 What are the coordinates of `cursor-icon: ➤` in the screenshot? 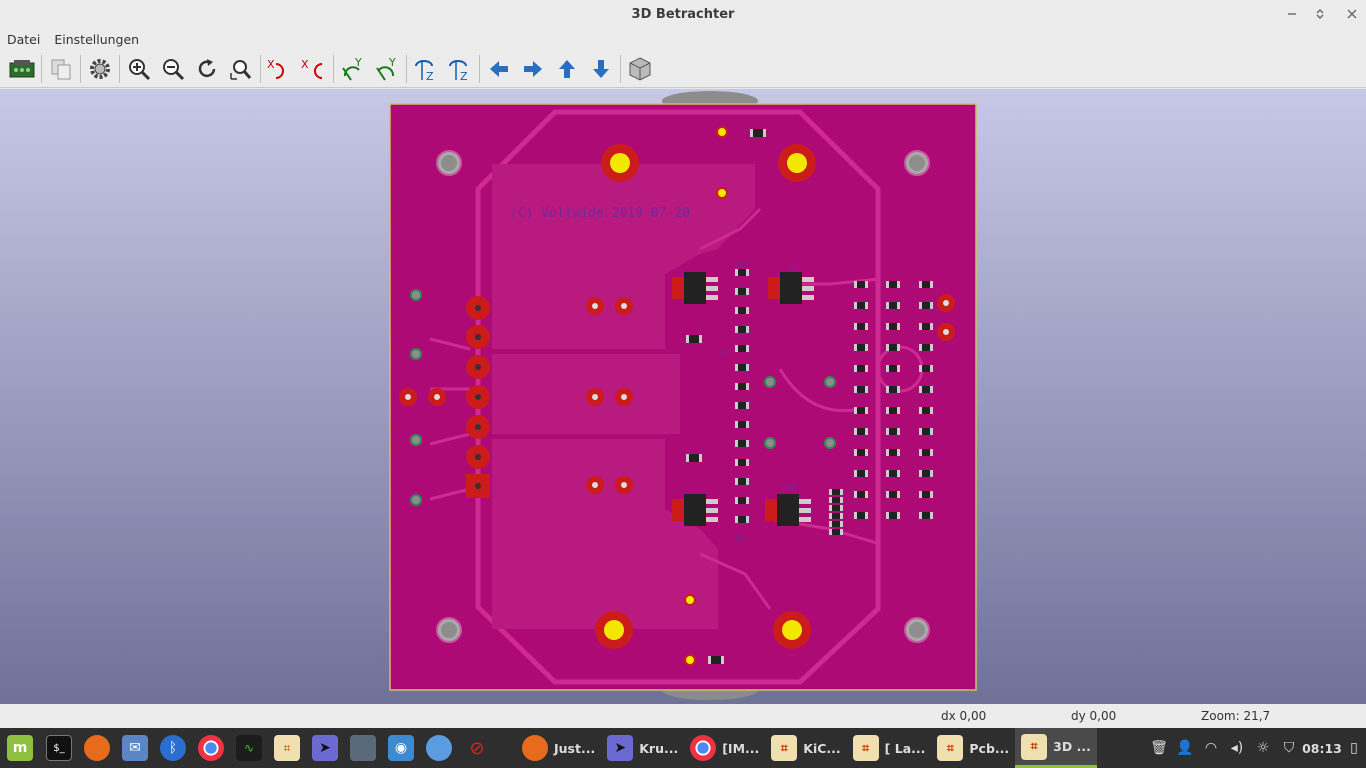 It's located at (325, 748).